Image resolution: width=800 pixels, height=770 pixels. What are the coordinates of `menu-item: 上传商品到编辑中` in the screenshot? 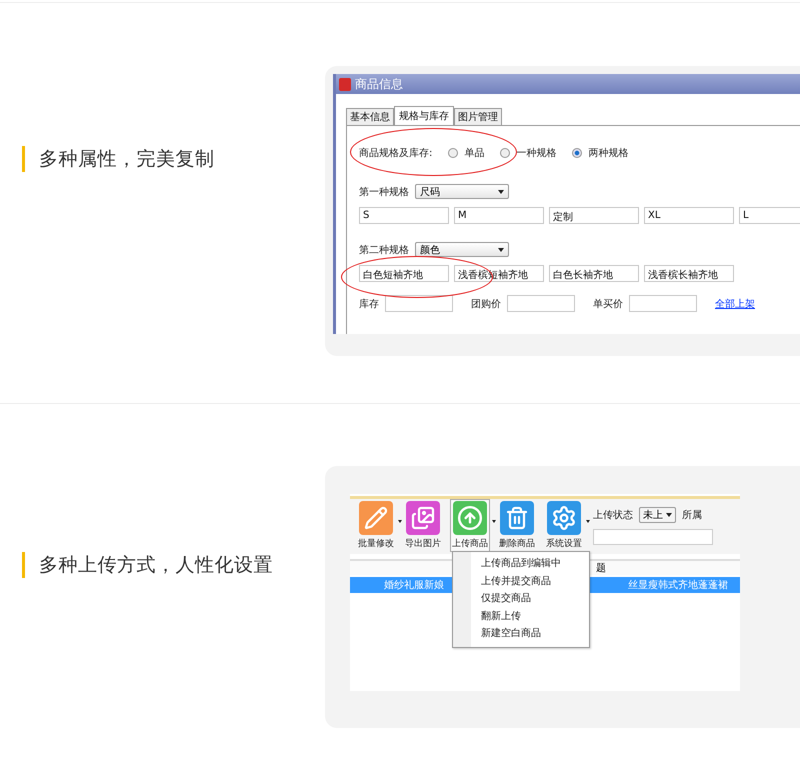 It's located at (531, 563).